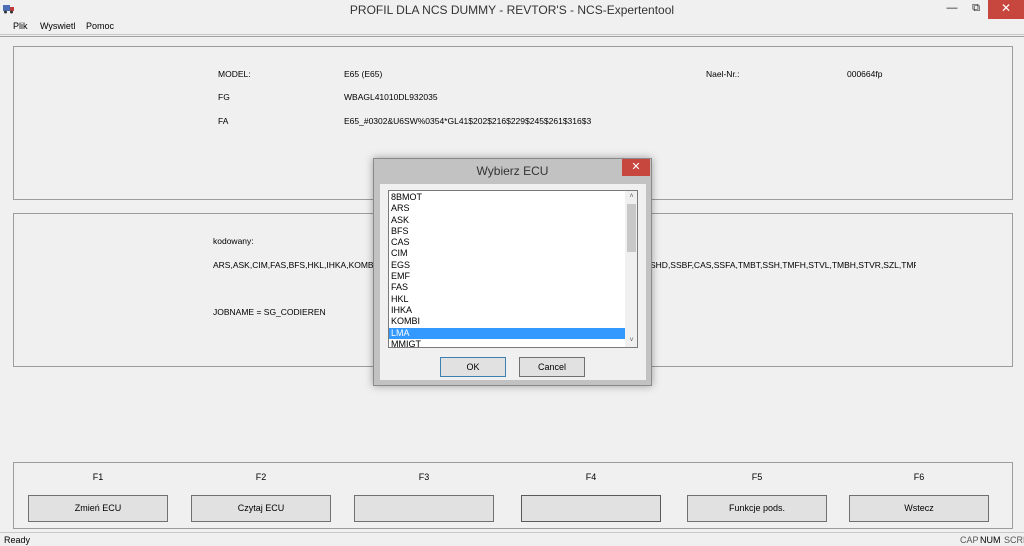 The width and height of the screenshot is (1024, 546). I want to click on dialog-close-button: ✕, so click(636, 167).